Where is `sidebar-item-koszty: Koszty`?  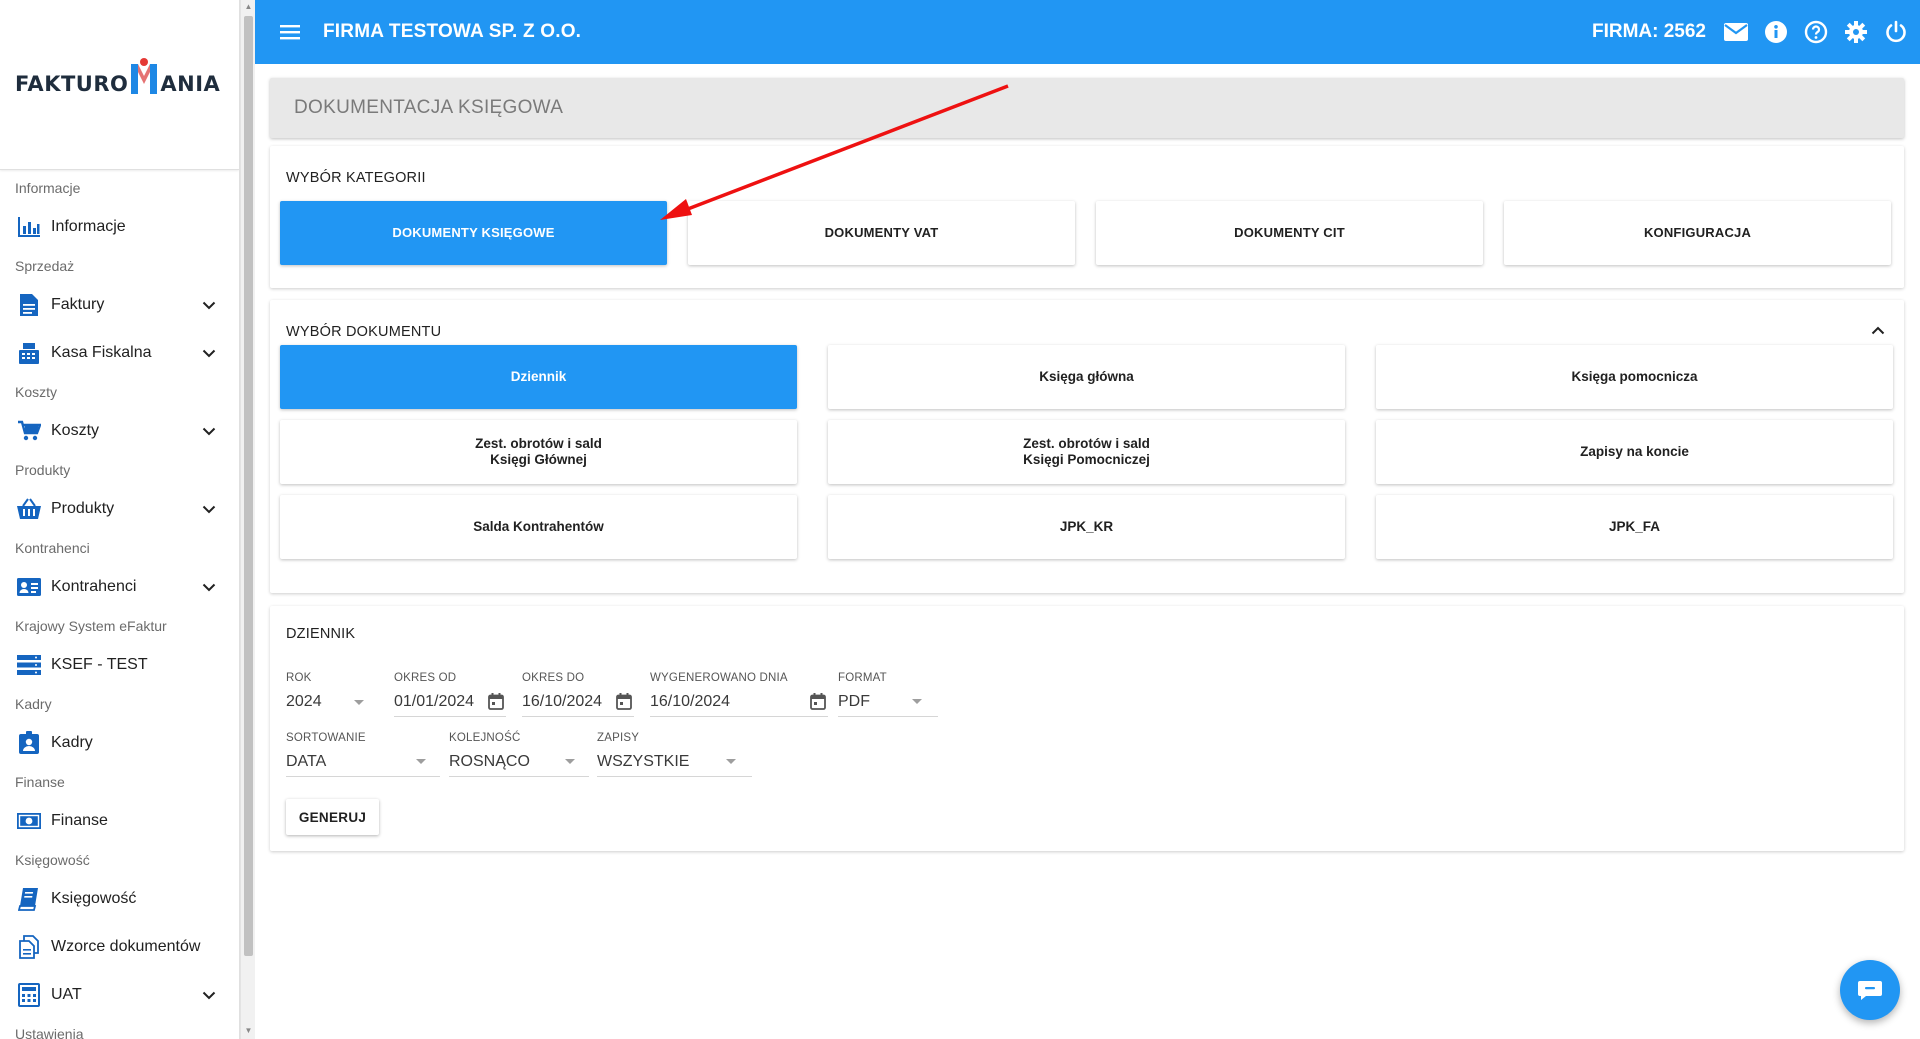 sidebar-item-koszty: Koszty is located at coordinates (119, 431).